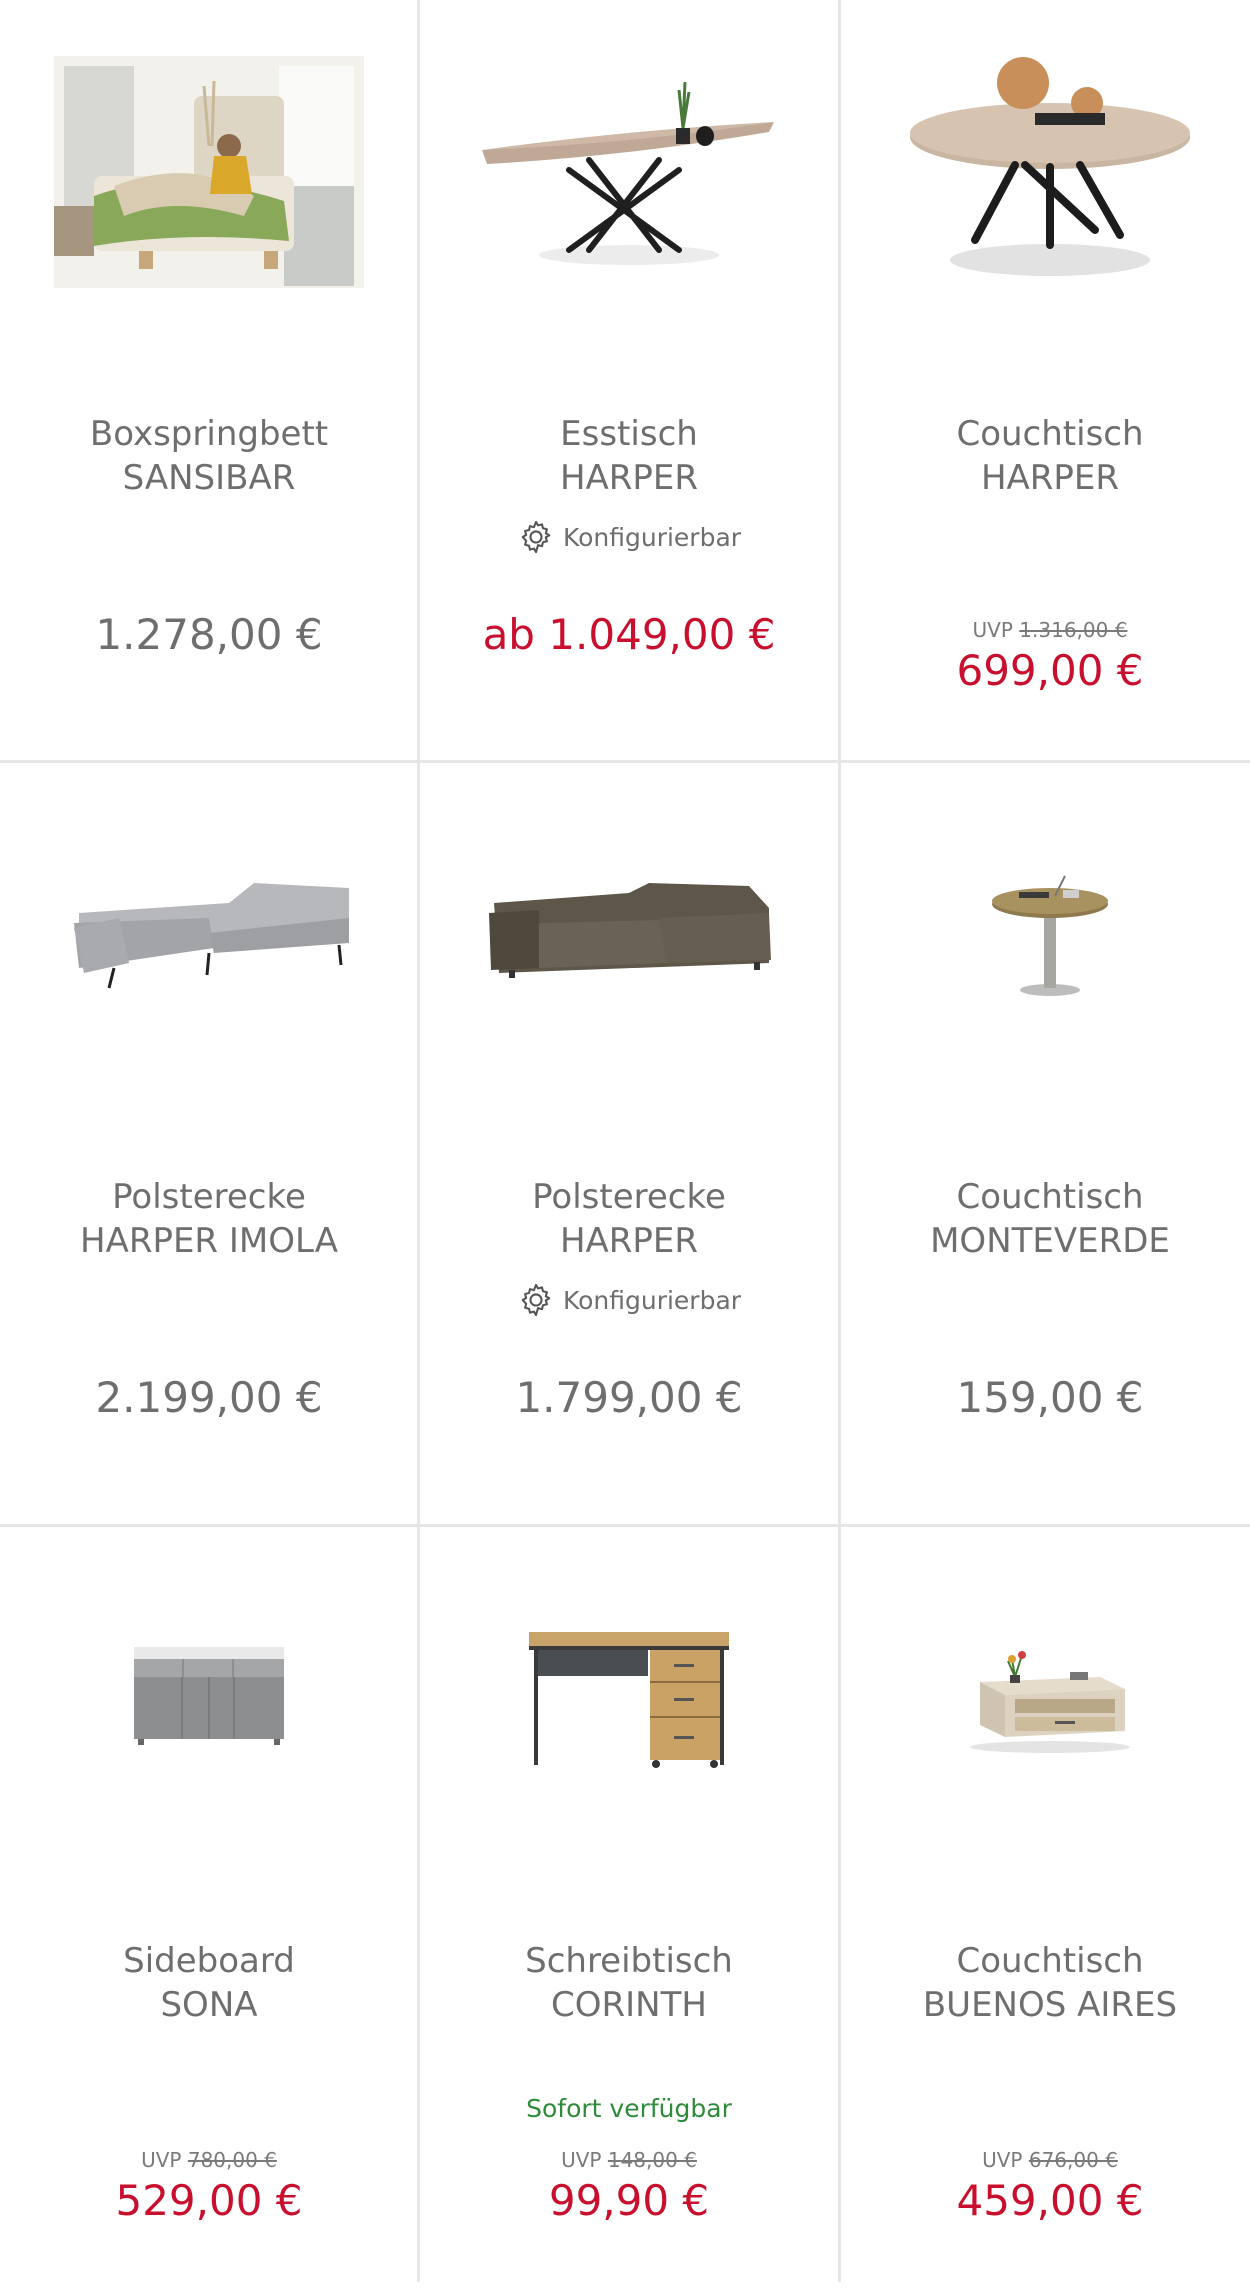 This screenshot has height=2289, width=1250. Describe the element at coordinates (630, 930) in the screenshot. I see `brown-corner-sofa` at that location.